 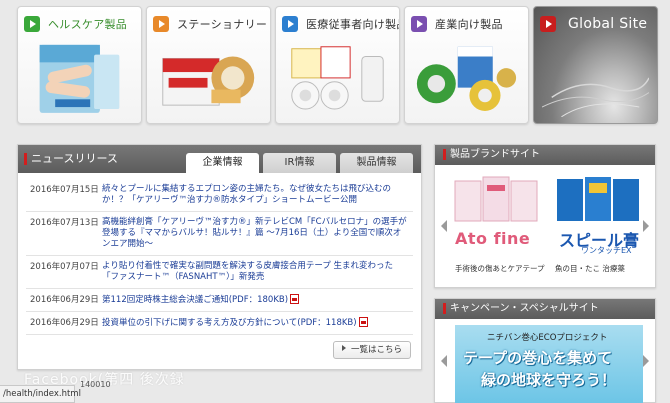 What do you see at coordinates (444, 360) in the screenshot?
I see `campaign-prev-icon` at bounding box center [444, 360].